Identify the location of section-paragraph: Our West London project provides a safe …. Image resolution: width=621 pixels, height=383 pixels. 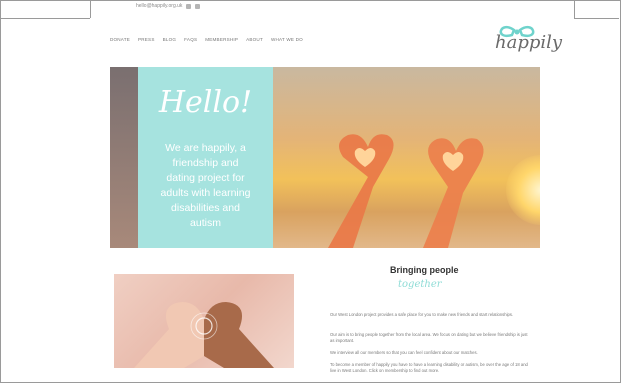
(422, 314).